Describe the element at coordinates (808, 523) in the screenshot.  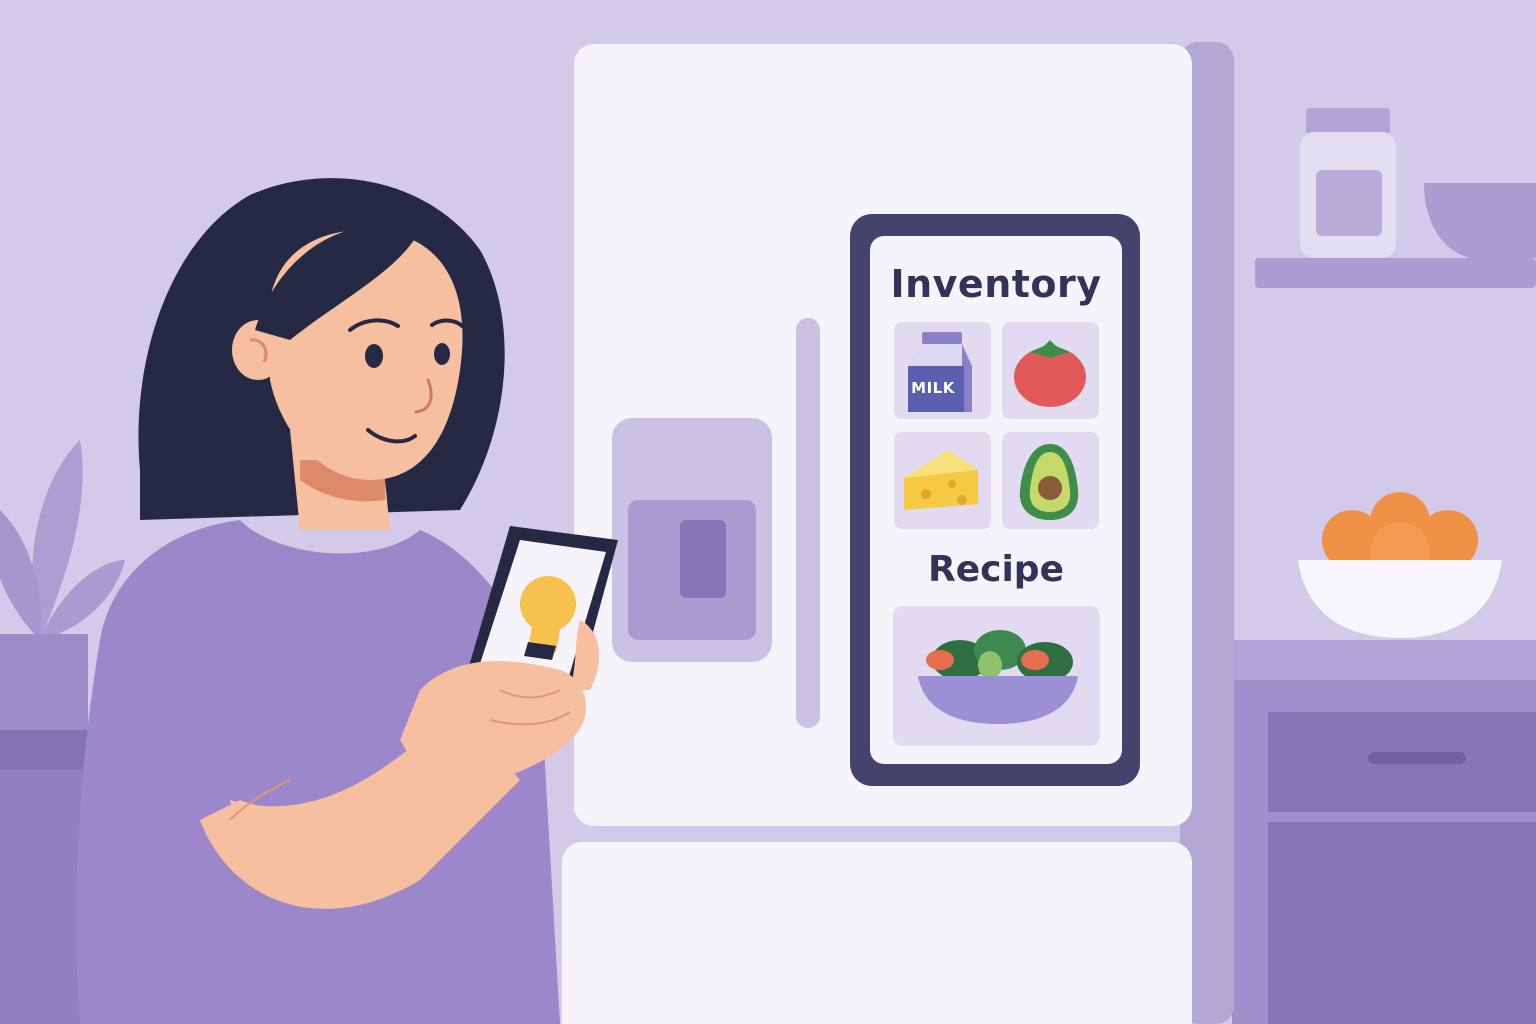
I see `fridge-handle` at that location.